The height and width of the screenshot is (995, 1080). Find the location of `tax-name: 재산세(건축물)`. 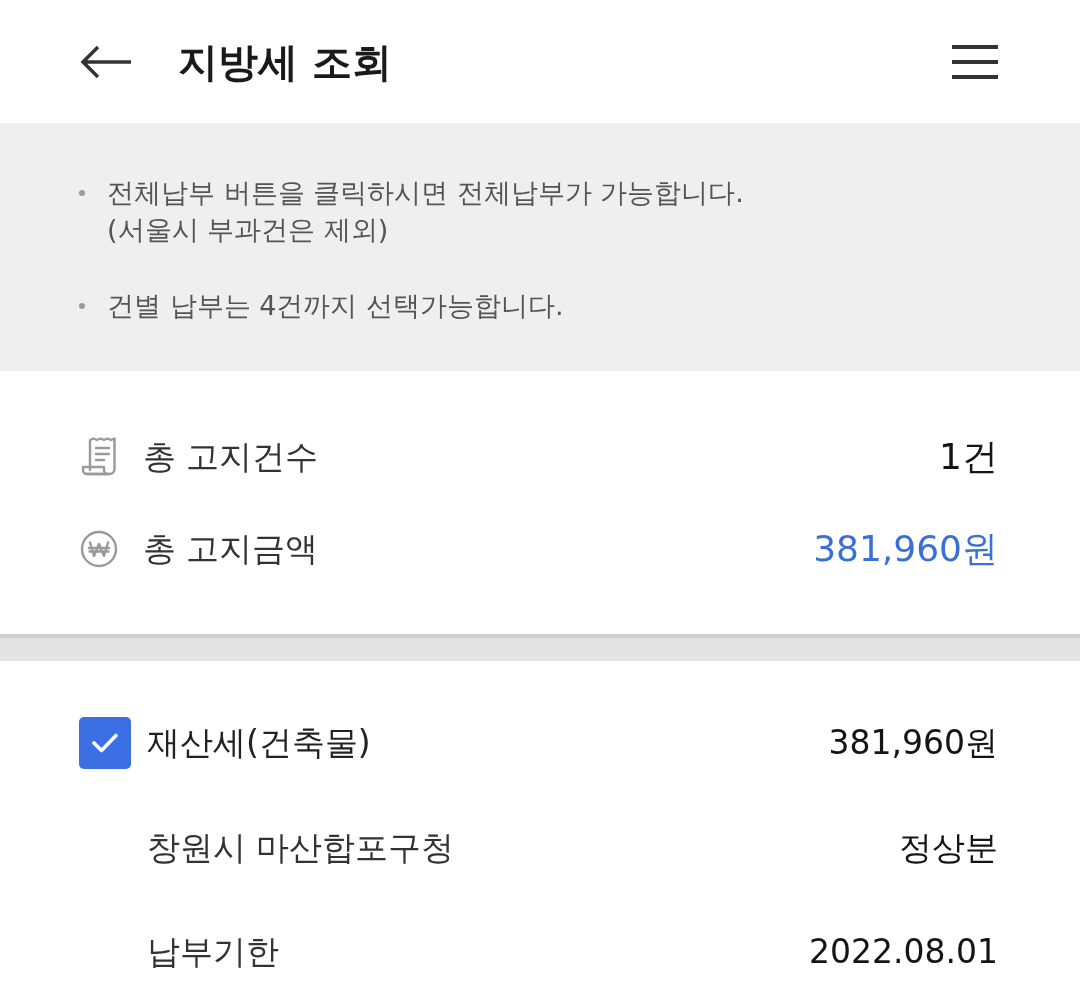

tax-name: 재산세(건축물) is located at coordinates (259, 743).